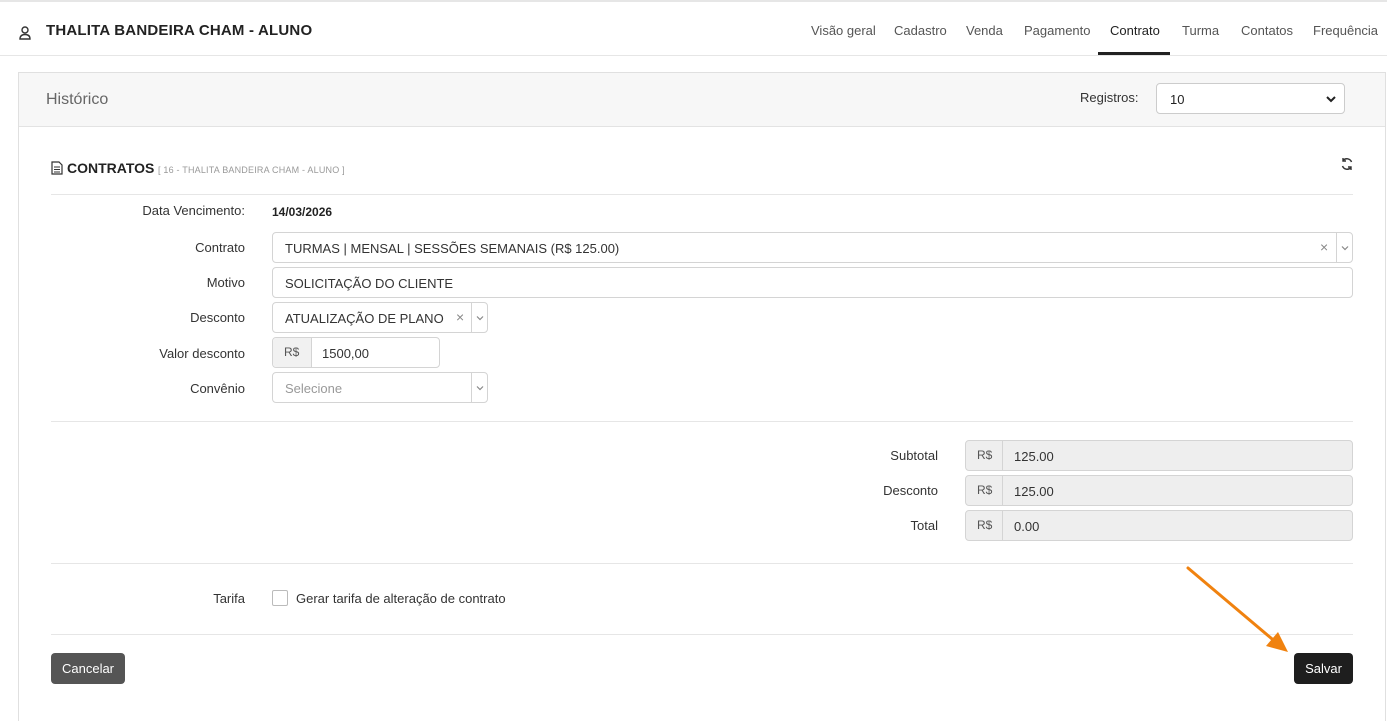  Describe the element at coordinates (812, 282) in the screenshot. I see `motivo-input: SOLICITAÇÃO DO CLIENTE` at that location.